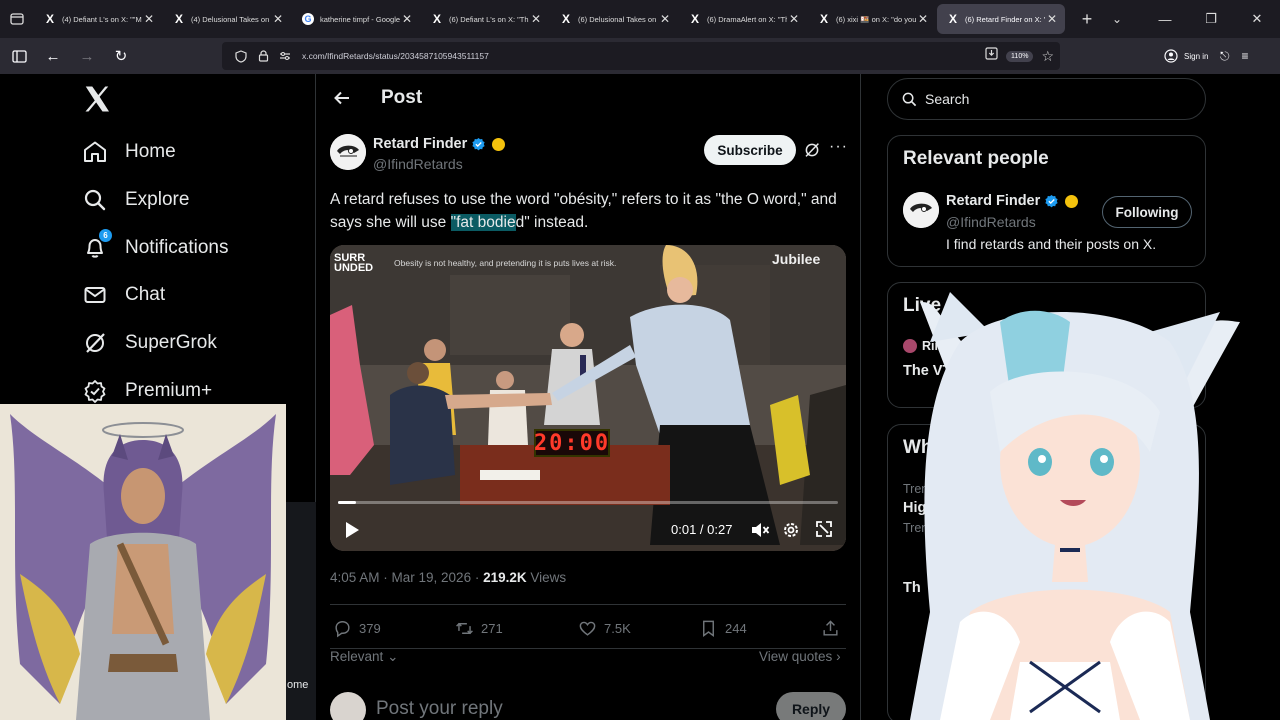  What do you see at coordinates (552, 222) in the screenshot?
I see `post-text-part2: d" instead.` at bounding box center [552, 222].